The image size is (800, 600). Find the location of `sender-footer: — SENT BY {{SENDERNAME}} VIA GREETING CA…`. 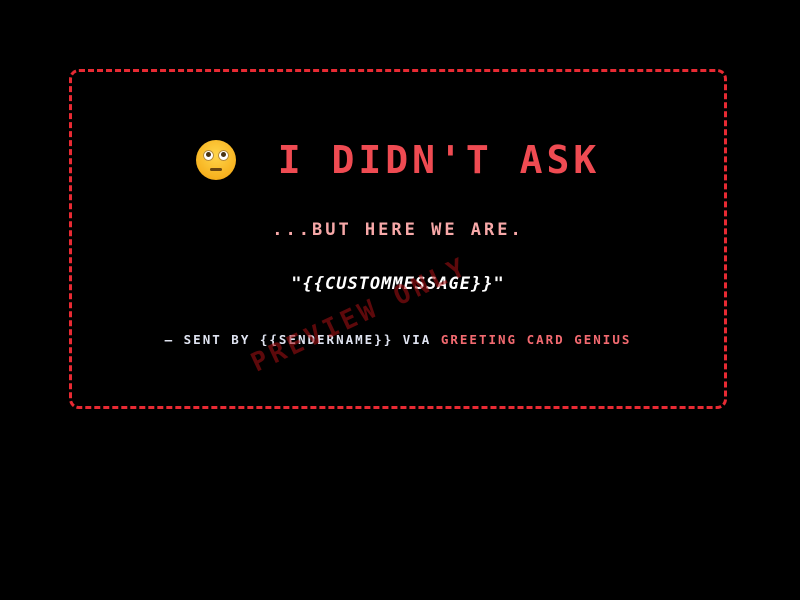

sender-footer: — SENT BY {{SENDERNAME}} VIA GREETING CA… is located at coordinates (398, 340).